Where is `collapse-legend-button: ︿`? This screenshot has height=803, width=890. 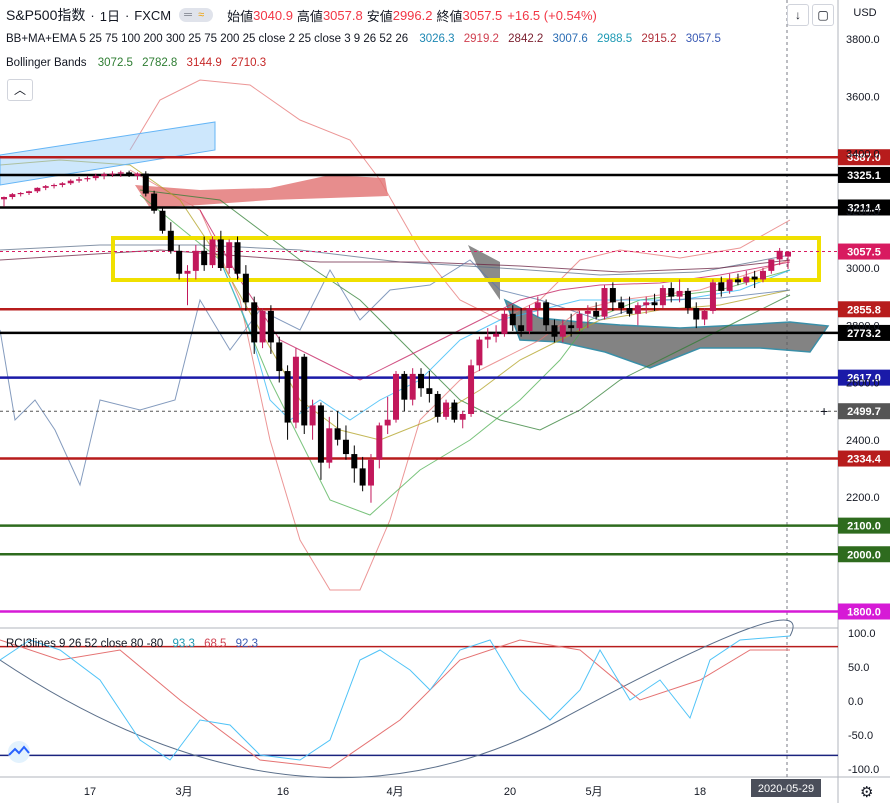
collapse-legend-button: ︿ is located at coordinates (20, 90).